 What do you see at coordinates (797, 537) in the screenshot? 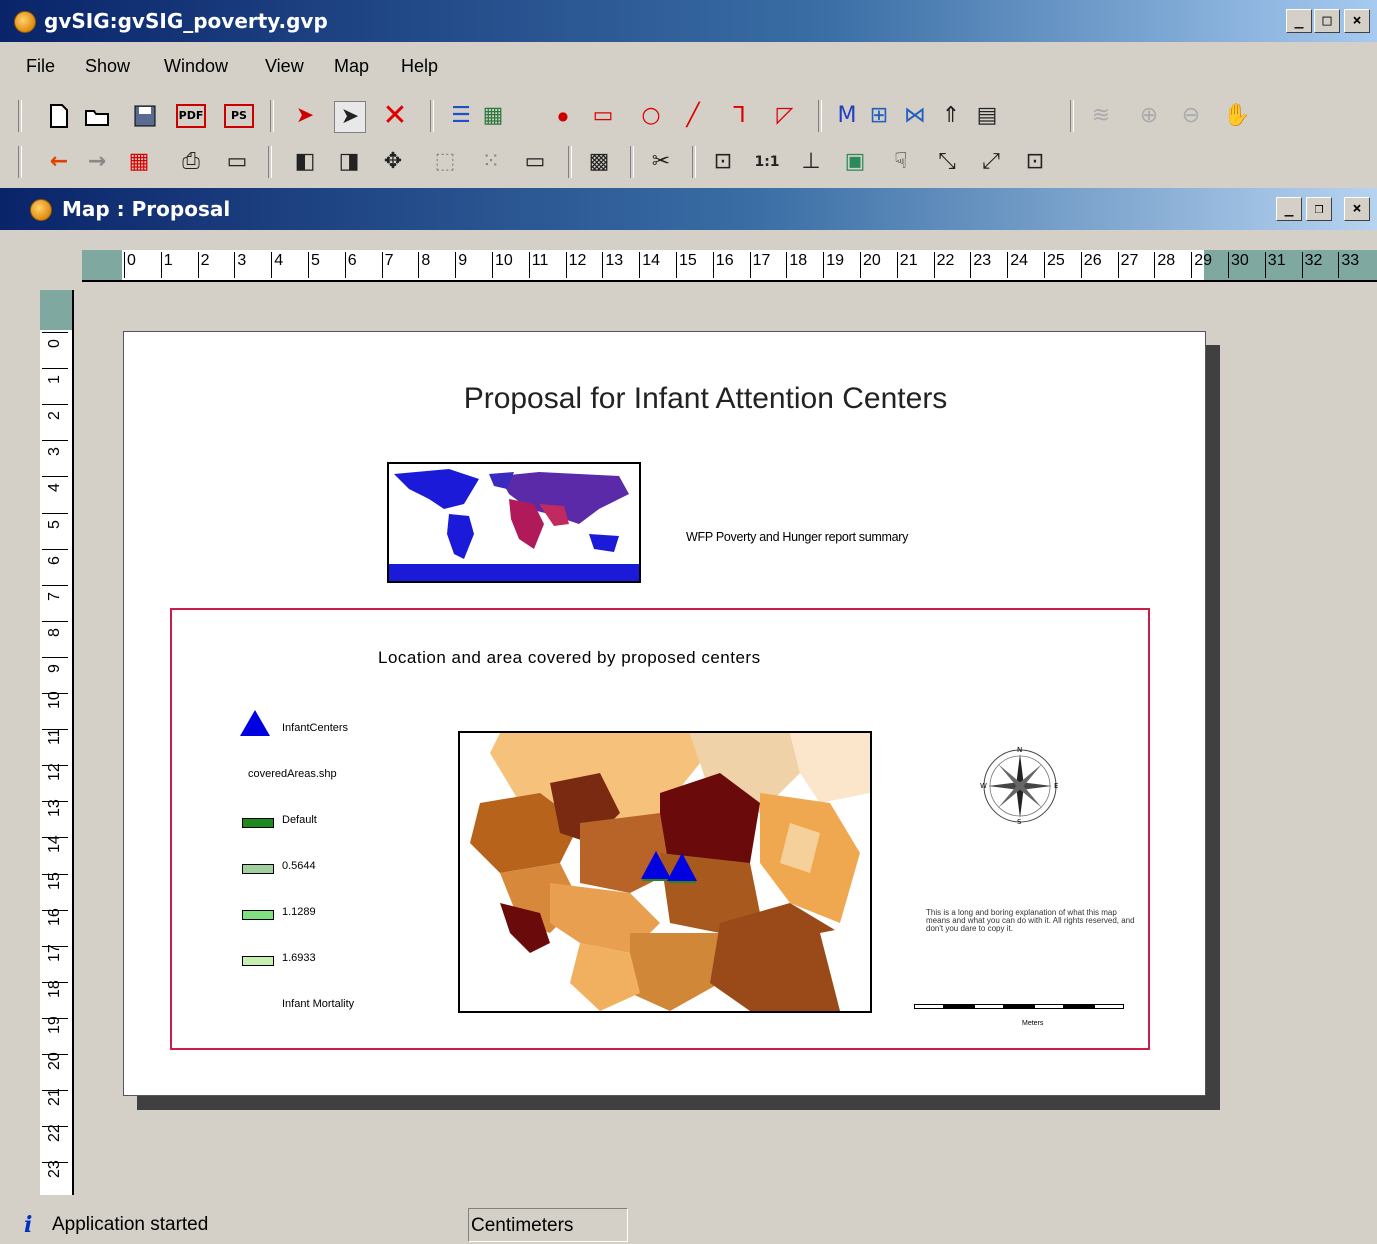
I see `summary-text: WFP Poverty and Hunger report summary` at bounding box center [797, 537].